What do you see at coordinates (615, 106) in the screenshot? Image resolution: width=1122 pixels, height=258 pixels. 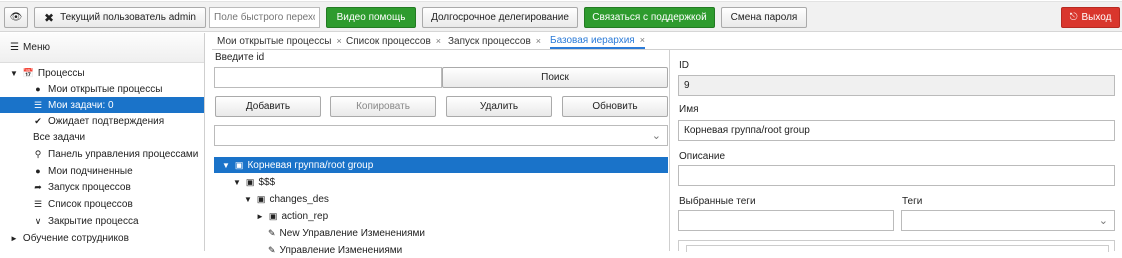 I see `refresh-button: Обновить` at bounding box center [615, 106].